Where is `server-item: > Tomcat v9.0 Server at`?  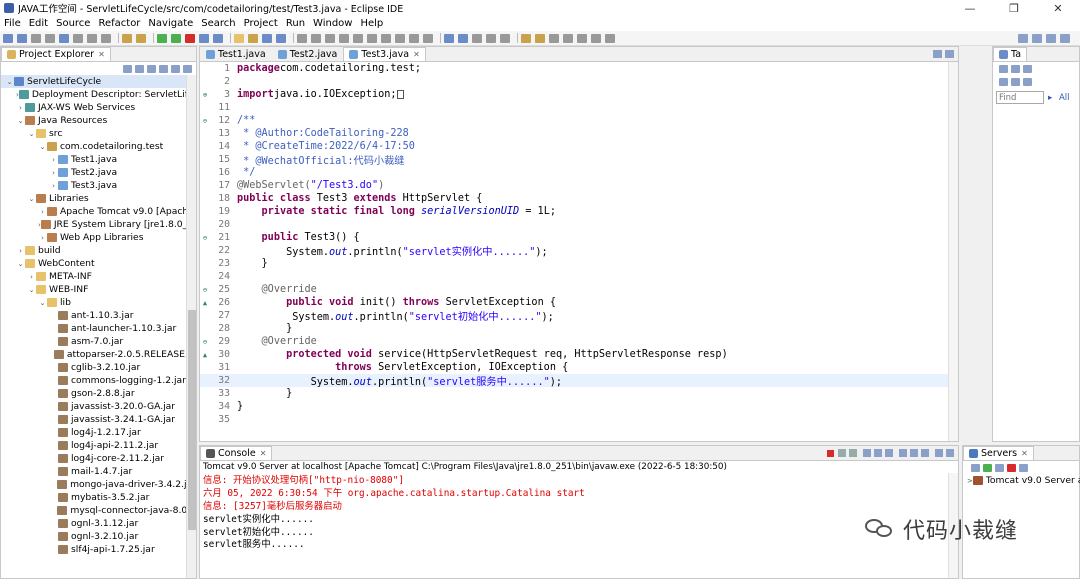
server-item: > Tomcat v9.0 Server at is located at coordinates (1021, 480).